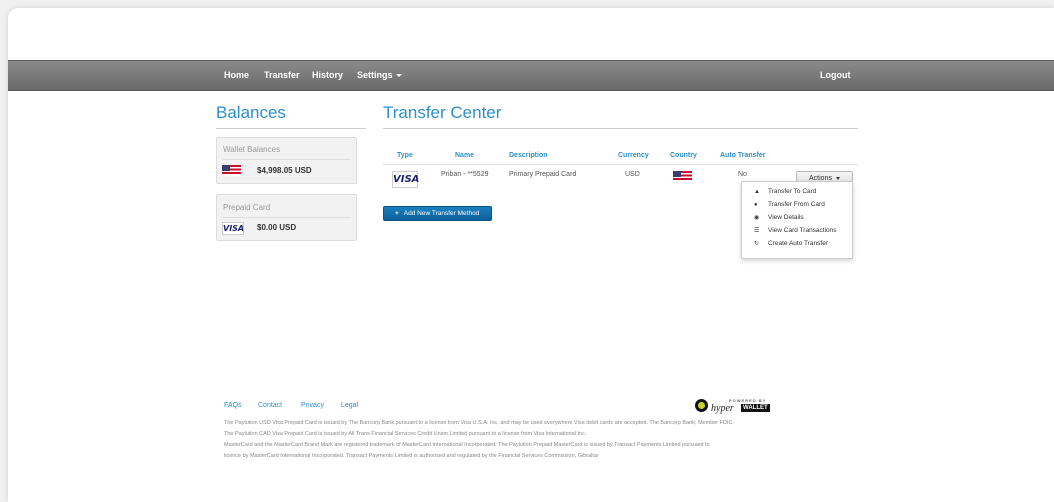 The height and width of the screenshot is (502, 1054). I want to click on wallet-balances-panel: Wallet Balances $4,998.05 USD, so click(286, 160).